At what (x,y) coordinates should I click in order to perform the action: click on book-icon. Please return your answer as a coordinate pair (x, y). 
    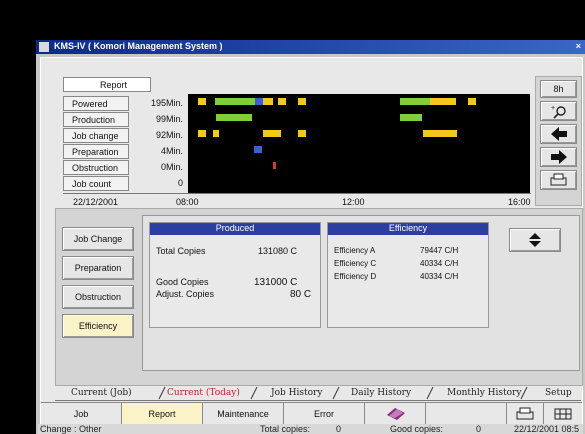
    Looking at the image, I should click on (396, 414).